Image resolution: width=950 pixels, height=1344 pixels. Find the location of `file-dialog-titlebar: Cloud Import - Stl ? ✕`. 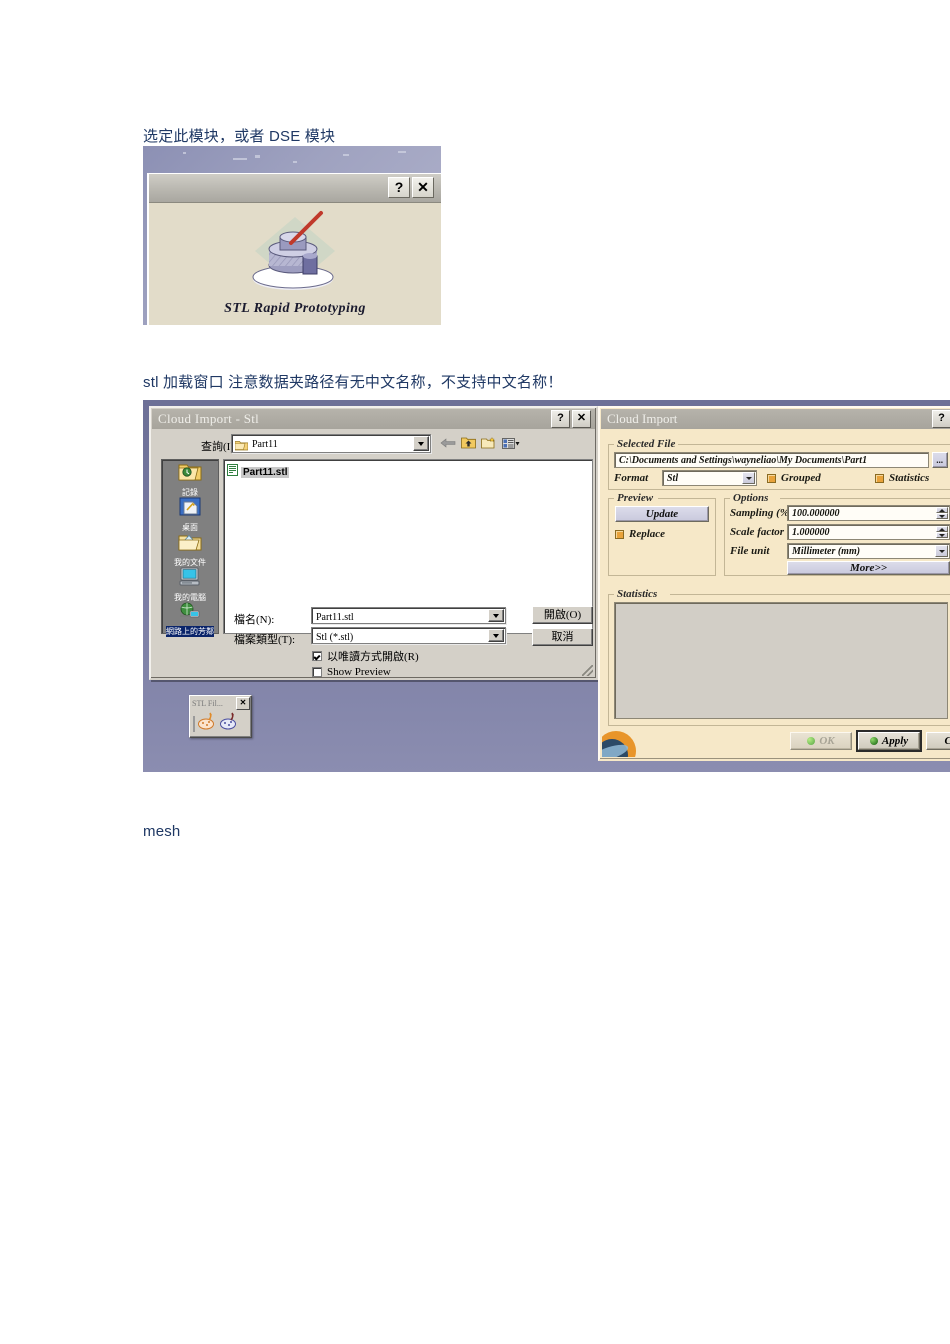

file-dialog-titlebar: Cloud Import - Stl ? ✕ is located at coordinates (373, 419).